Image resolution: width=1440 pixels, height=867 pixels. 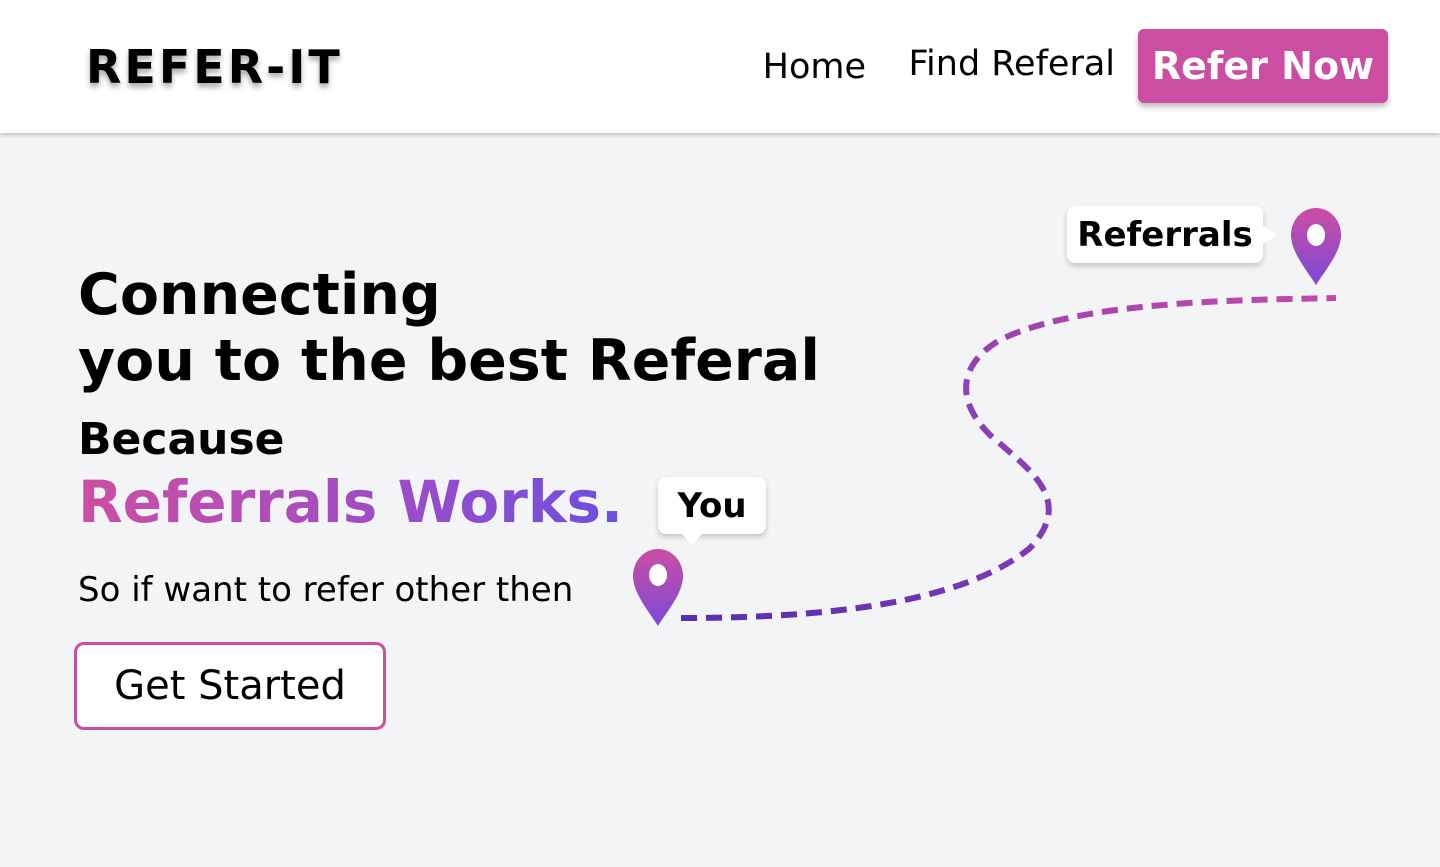 What do you see at coordinates (814, 67) in the screenshot?
I see `nav-home-link: Home` at bounding box center [814, 67].